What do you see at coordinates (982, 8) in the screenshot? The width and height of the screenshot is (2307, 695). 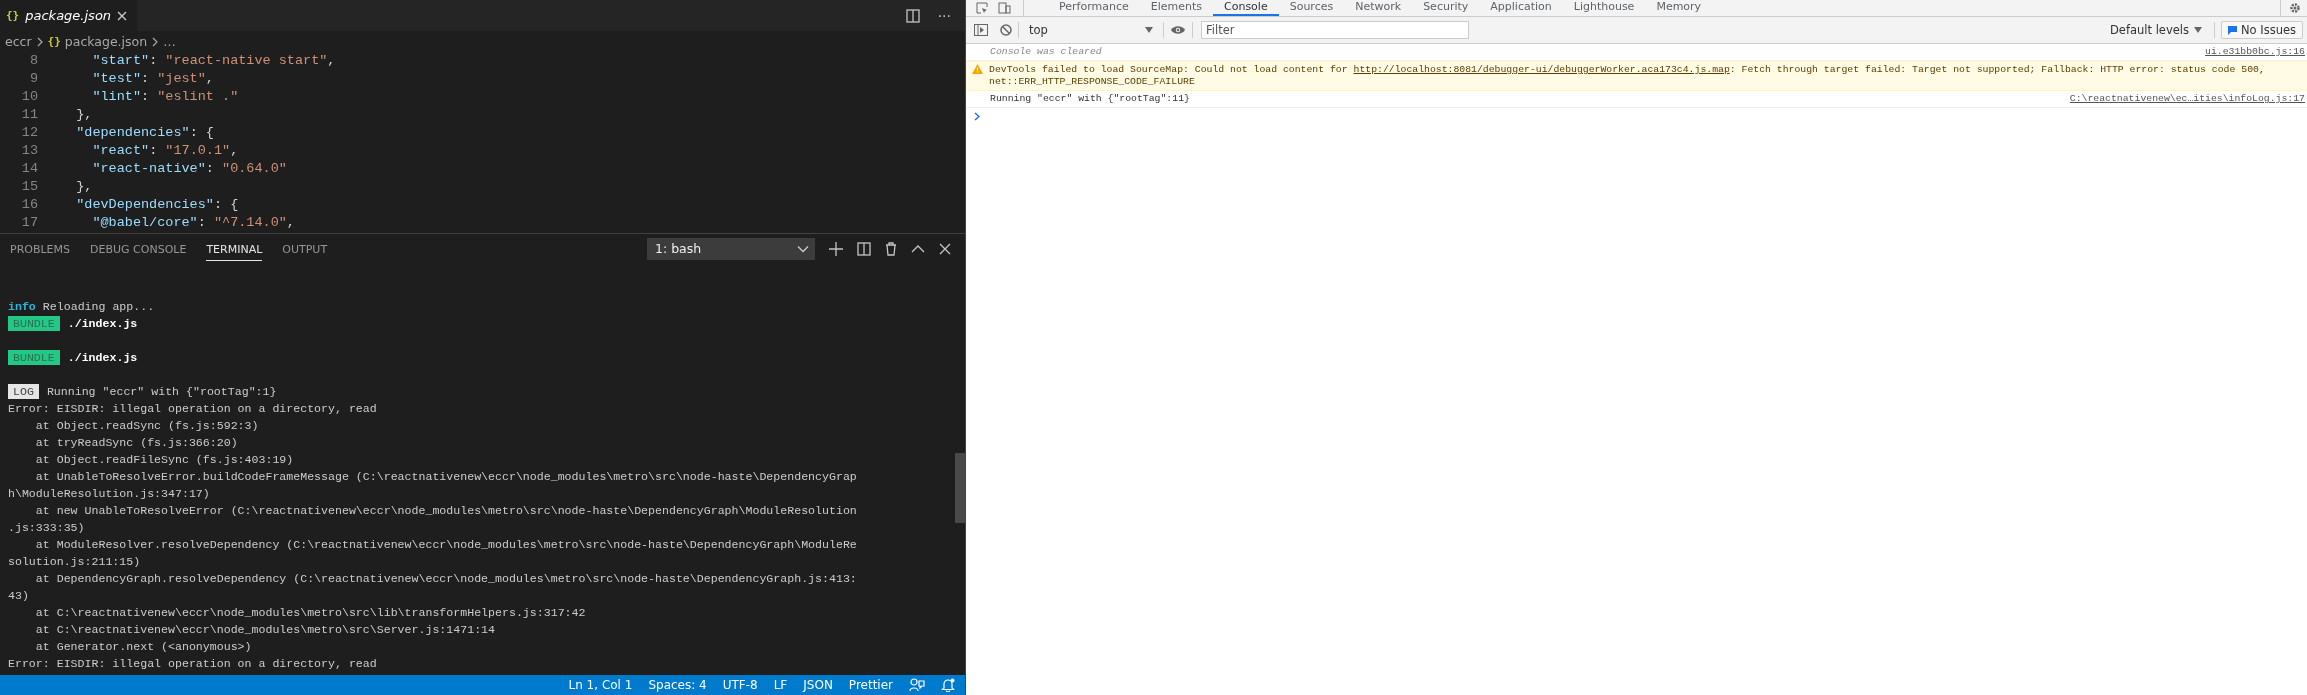 I see `inspect-icon` at bounding box center [982, 8].